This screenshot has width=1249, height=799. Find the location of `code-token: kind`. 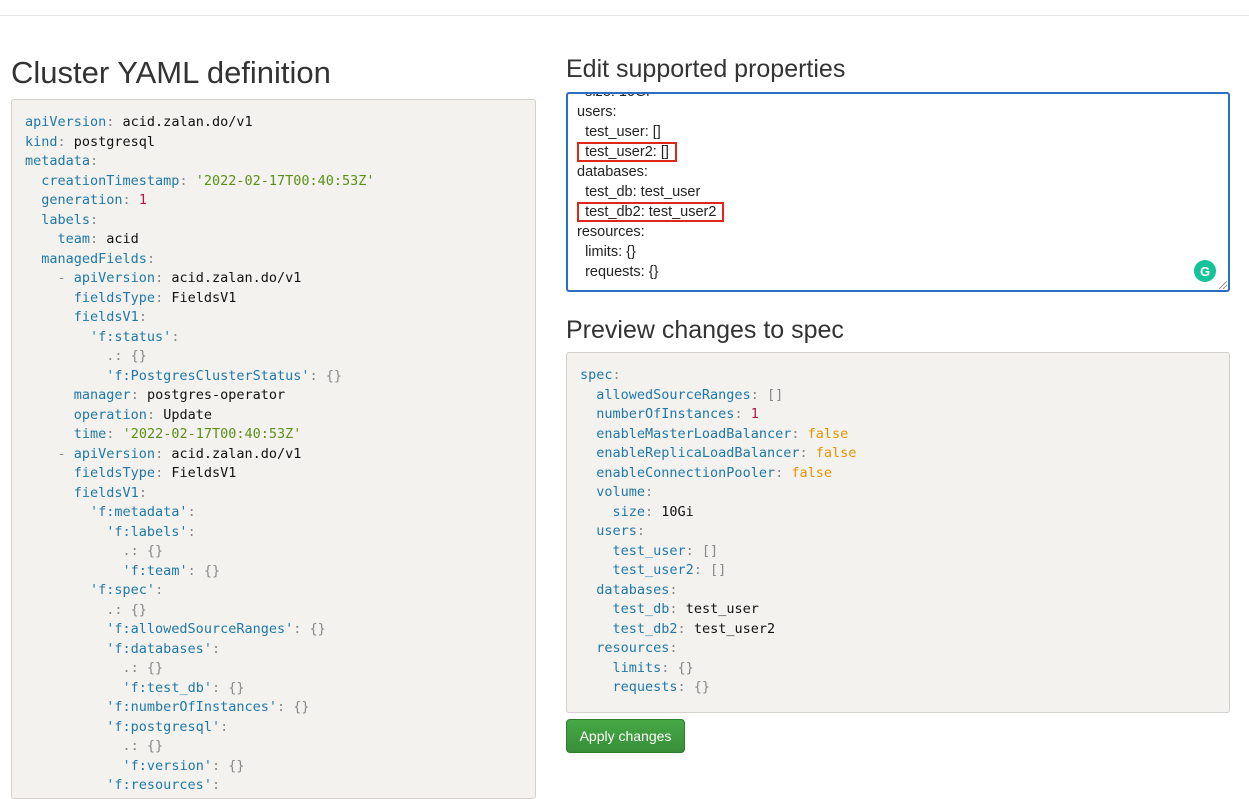

code-token: kind is located at coordinates (41, 141).